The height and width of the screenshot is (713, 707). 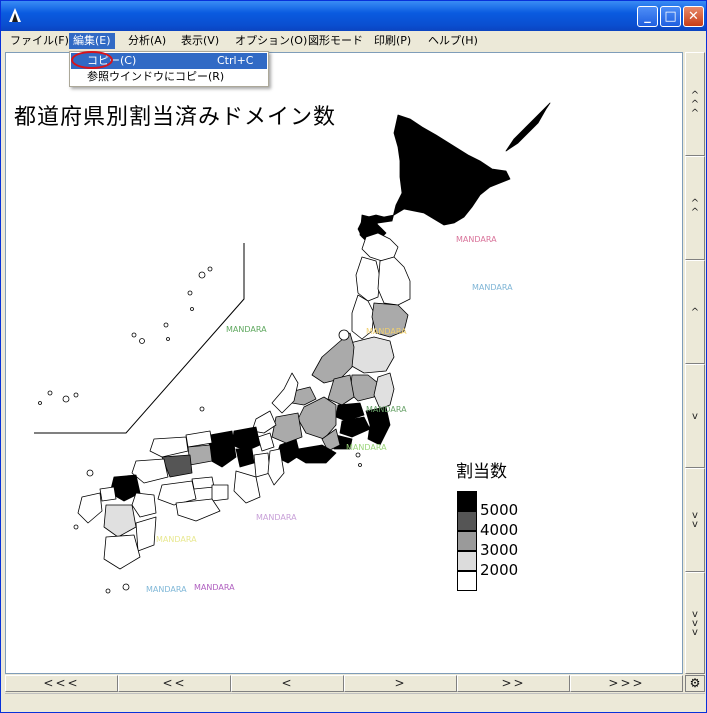 What do you see at coordinates (76, 527) in the screenshot?
I see `island-goto` at bounding box center [76, 527].